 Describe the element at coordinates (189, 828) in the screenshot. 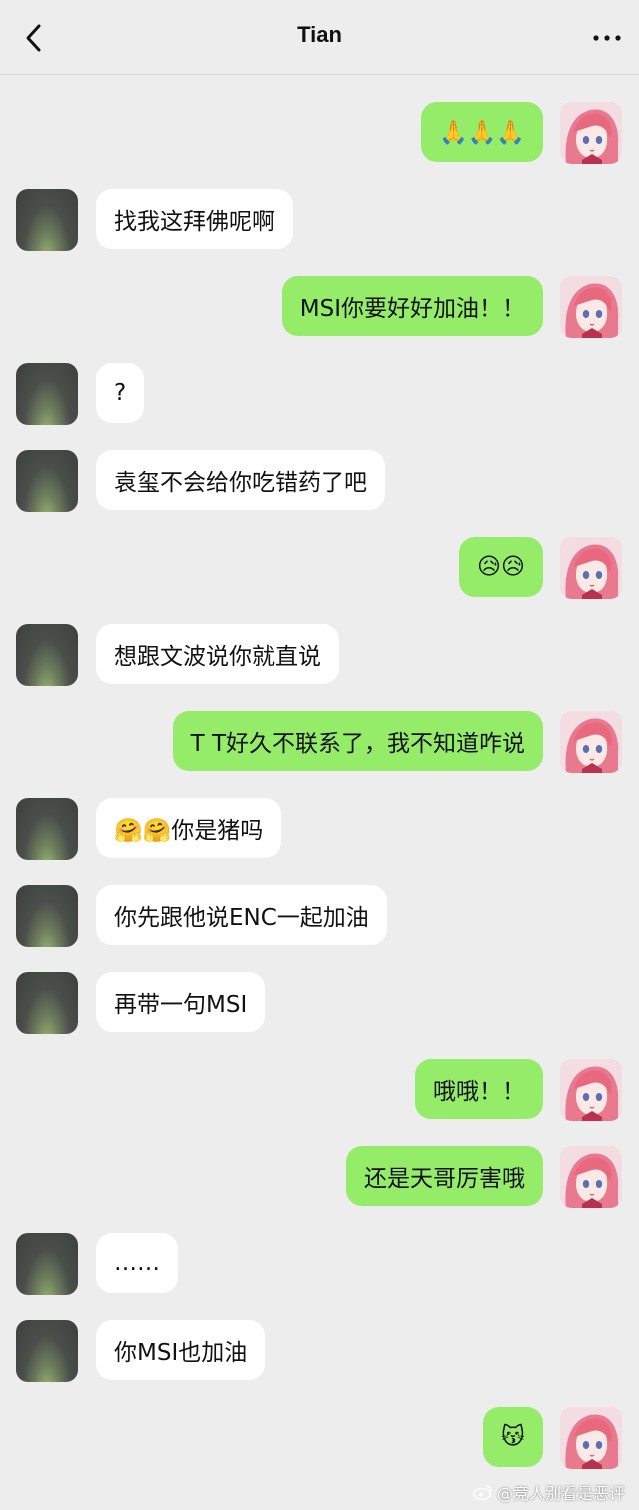

I see `message-bubble: 🤗🤗你是猪吗` at that location.